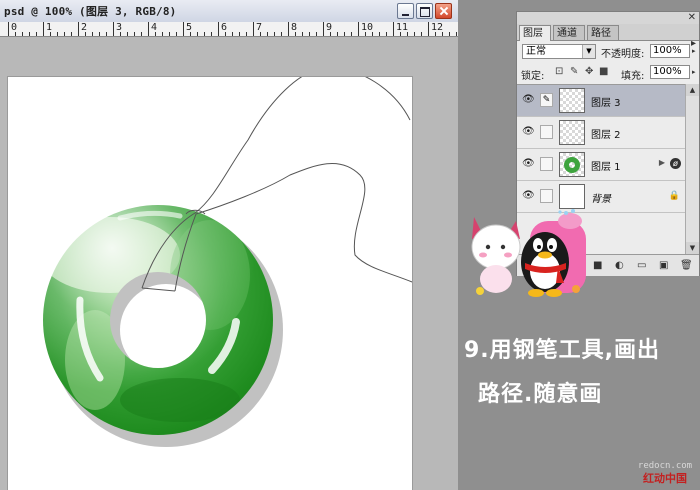  What do you see at coordinates (329, 27) in the screenshot?
I see `ruler-label: 9` at bounding box center [329, 27].